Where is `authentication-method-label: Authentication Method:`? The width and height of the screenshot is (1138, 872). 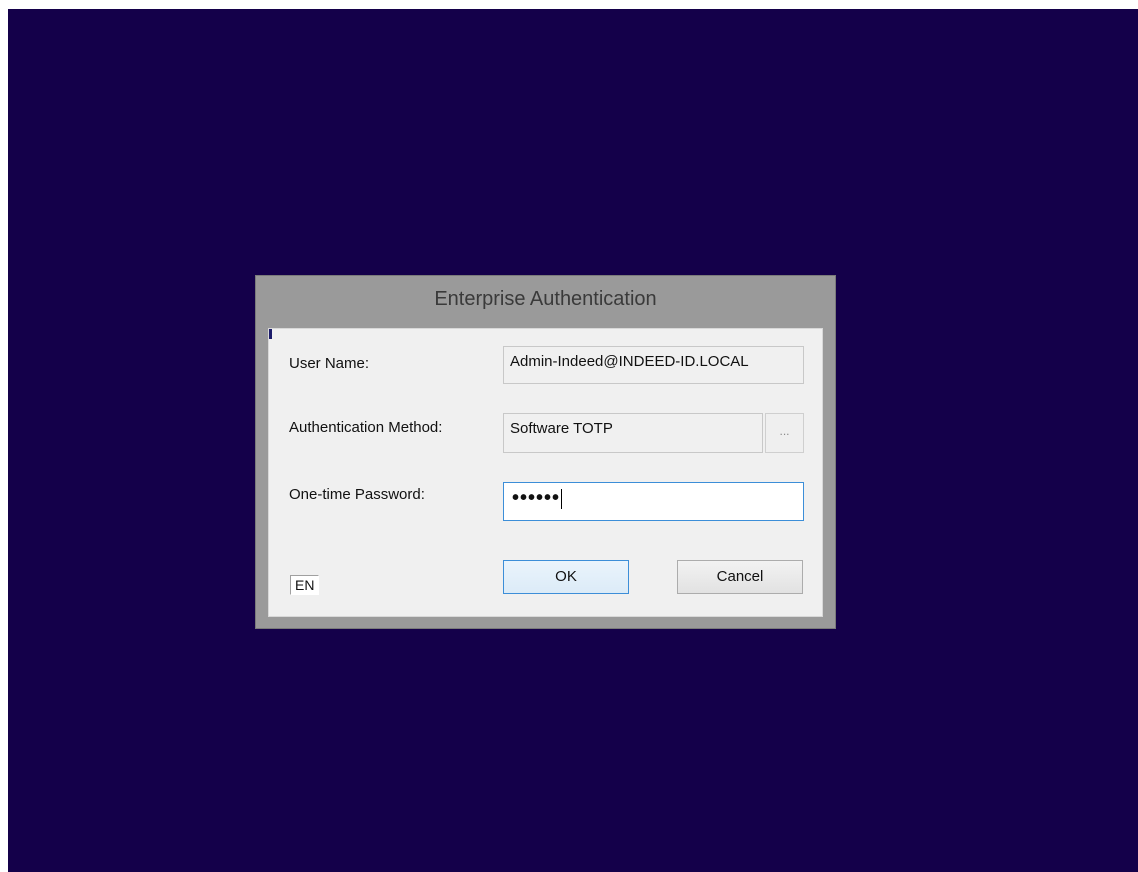 authentication-method-label: Authentication Method: is located at coordinates (366, 427).